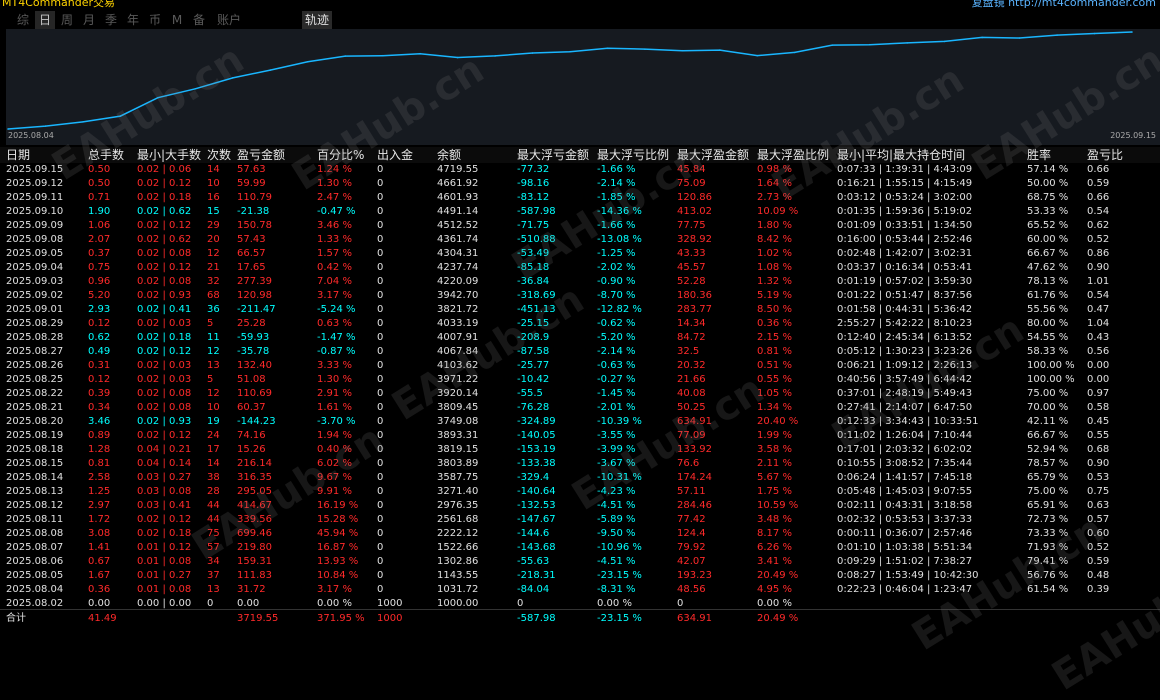 This screenshot has height=700, width=1160. I want to click on tab-month: 月, so click(89, 20).